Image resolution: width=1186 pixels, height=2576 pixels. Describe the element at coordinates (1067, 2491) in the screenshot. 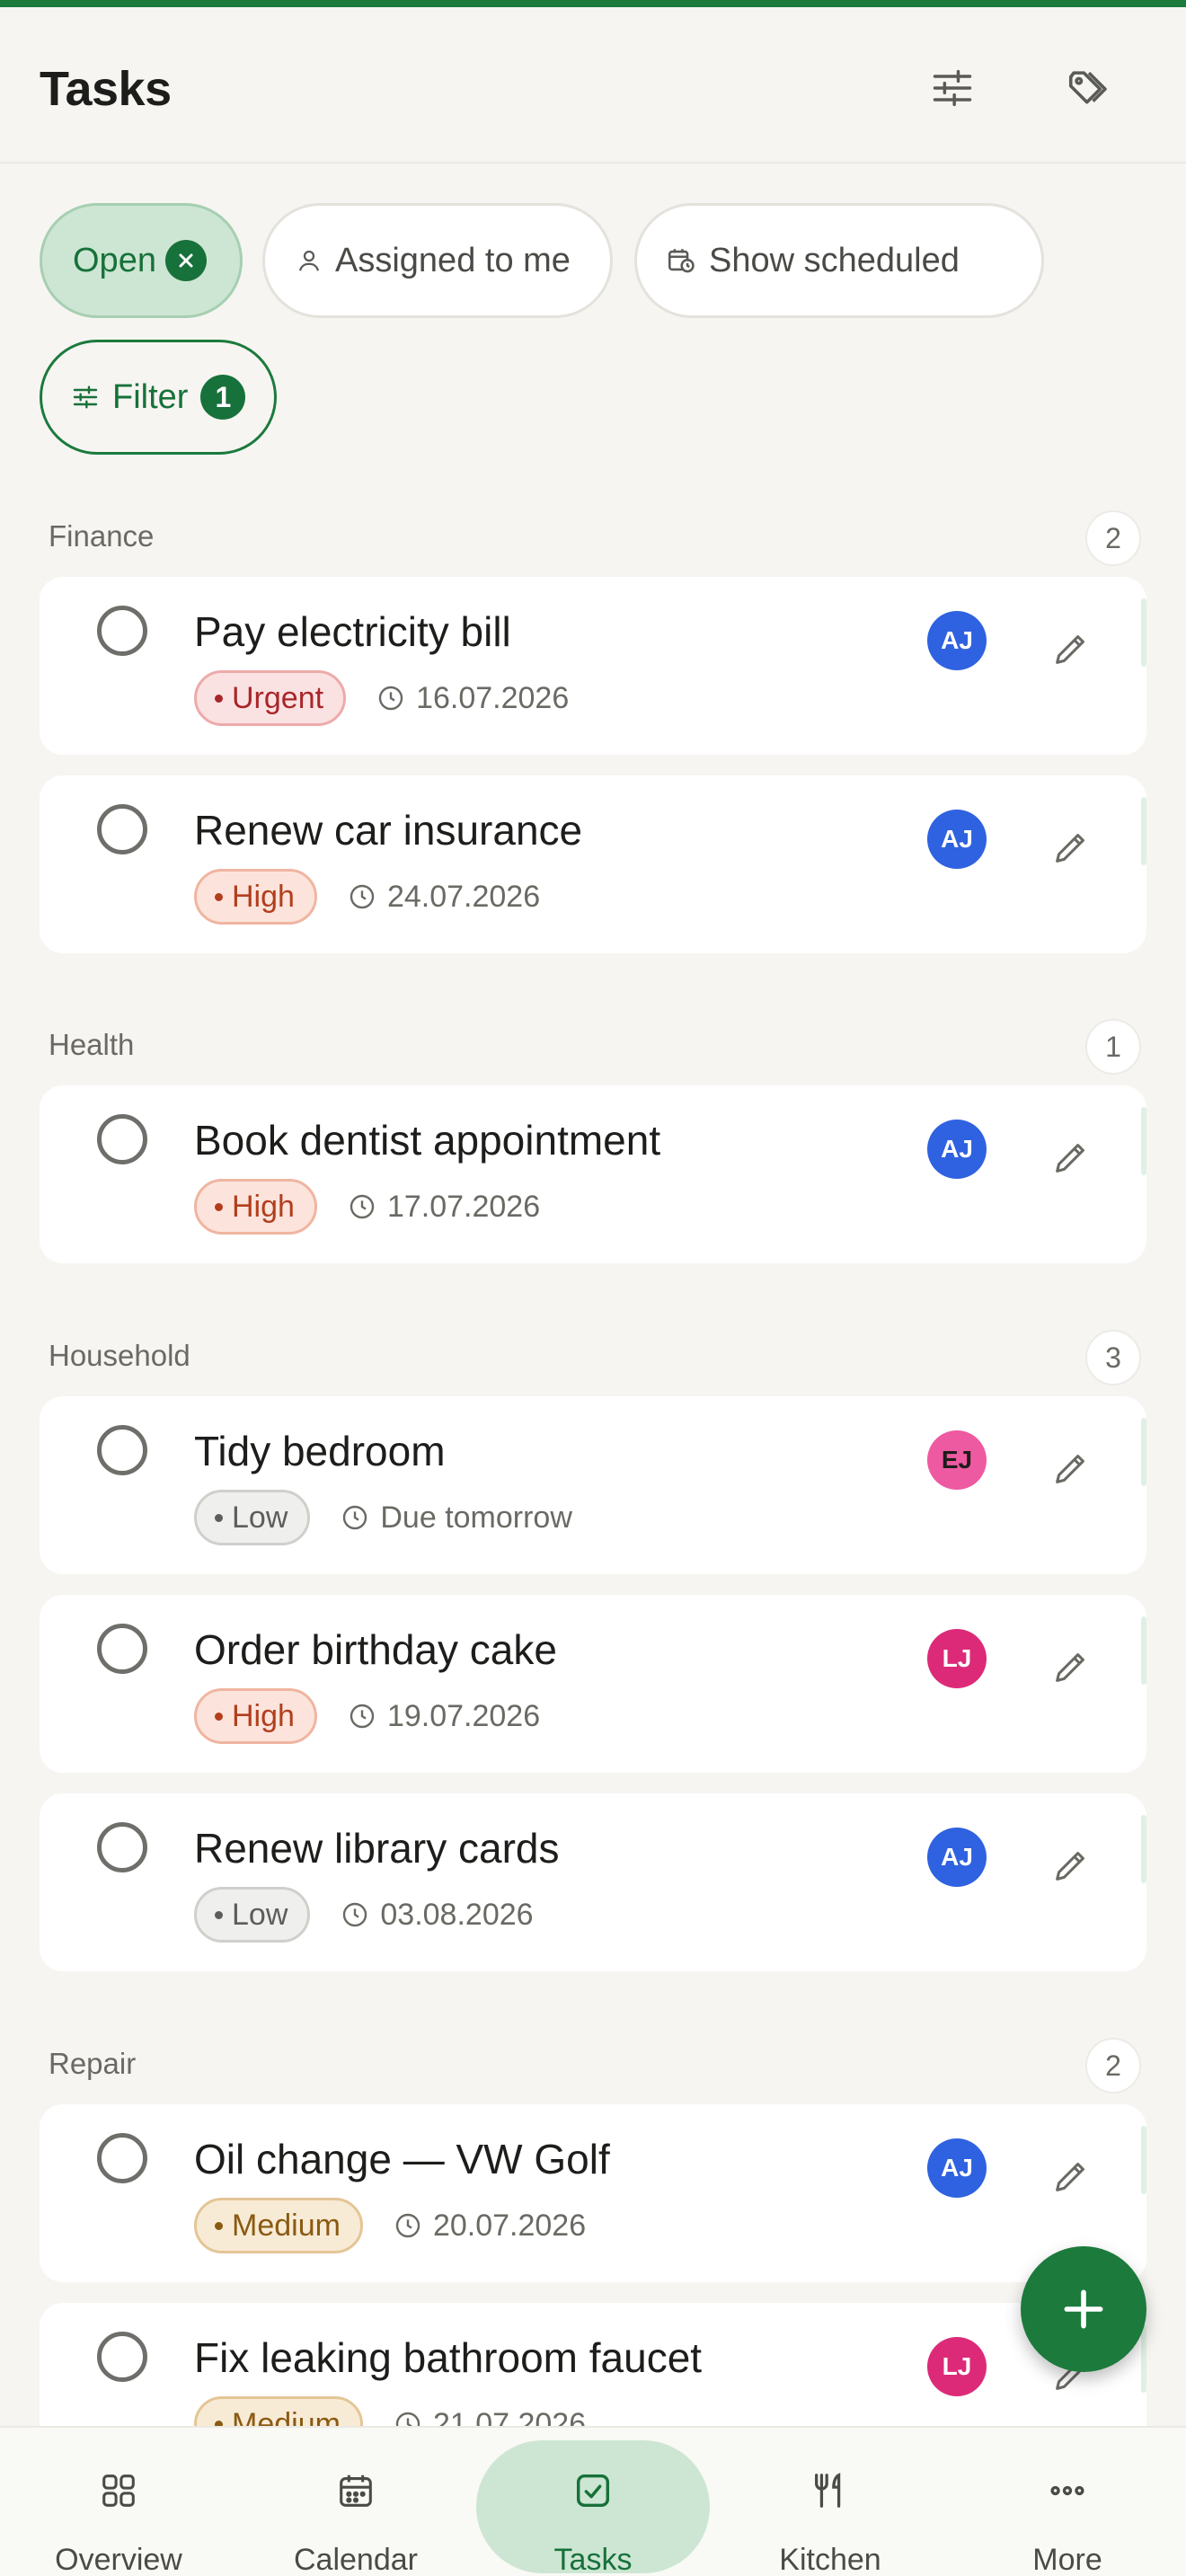

I see `more-dots-icon` at that location.